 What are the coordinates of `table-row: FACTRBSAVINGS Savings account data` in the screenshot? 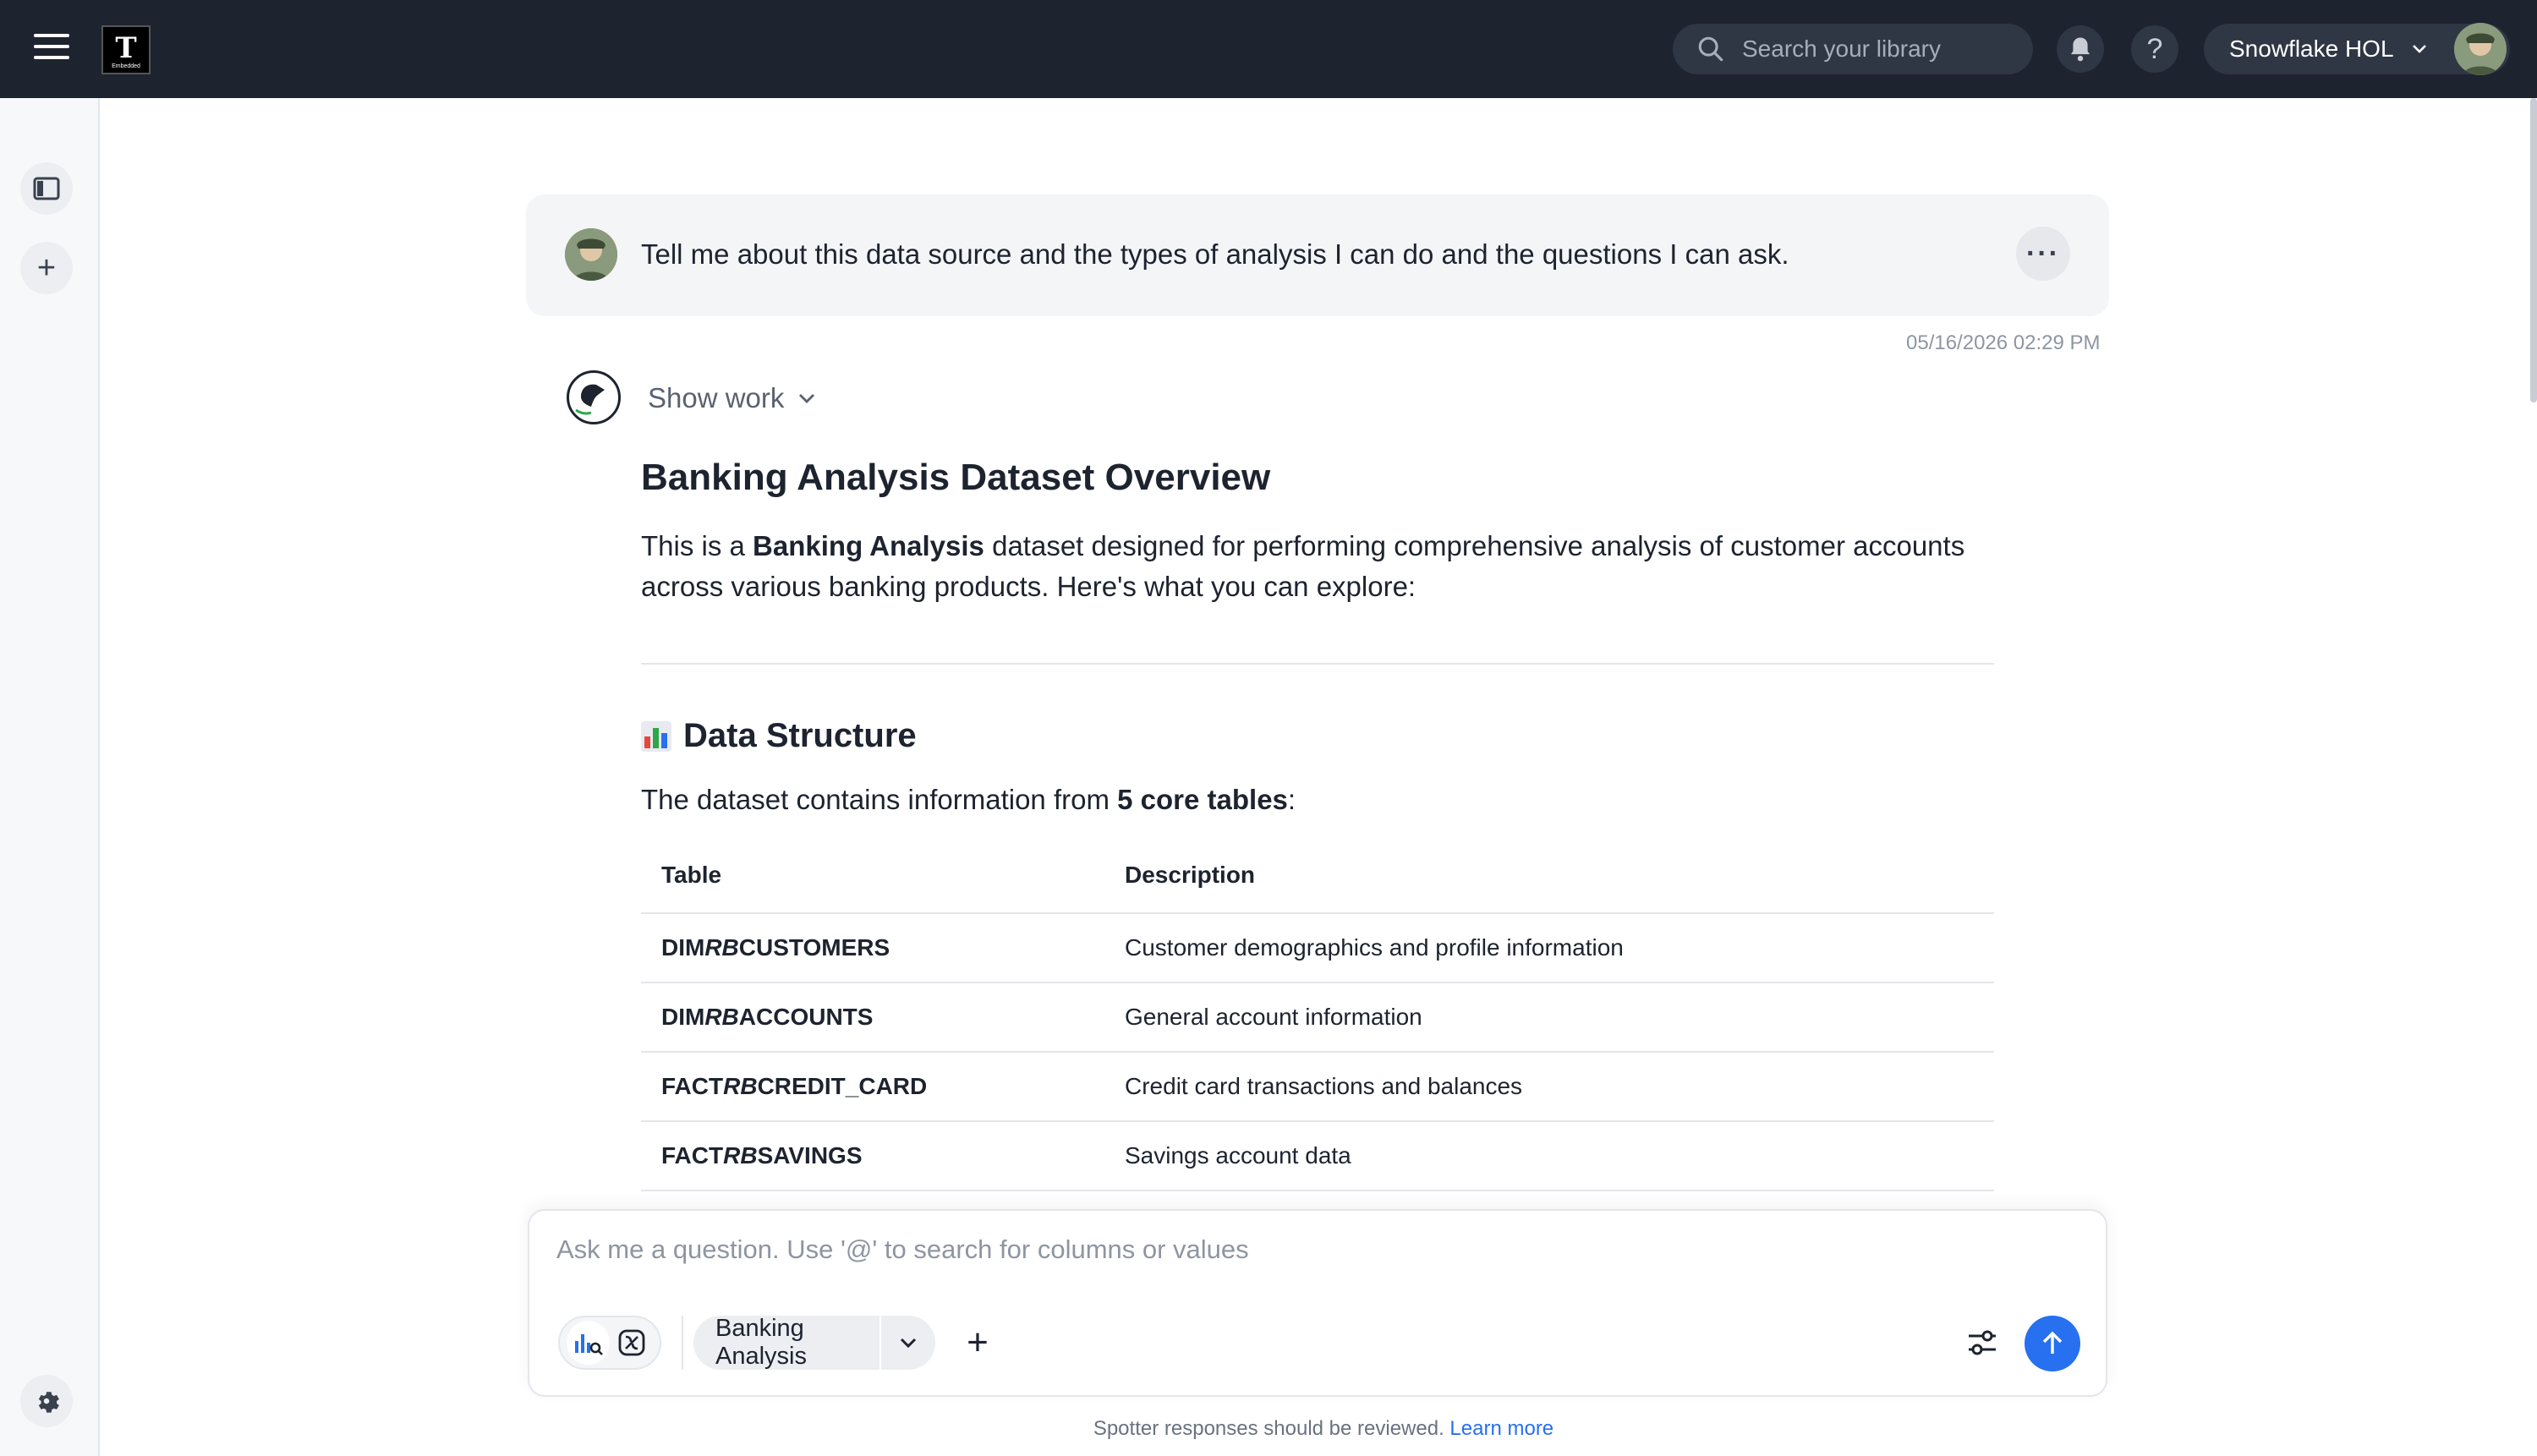 It's located at (1317, 1156).